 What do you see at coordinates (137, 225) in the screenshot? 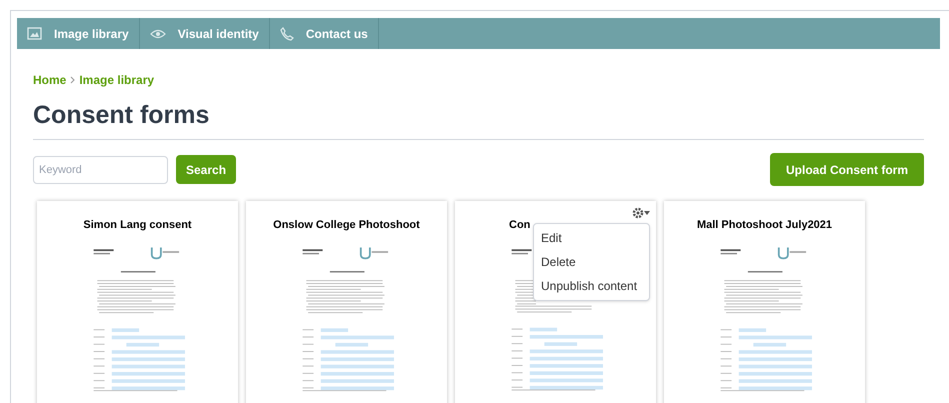
I see `card-title: Simon Lang consent` at bounding box center [137, 225].